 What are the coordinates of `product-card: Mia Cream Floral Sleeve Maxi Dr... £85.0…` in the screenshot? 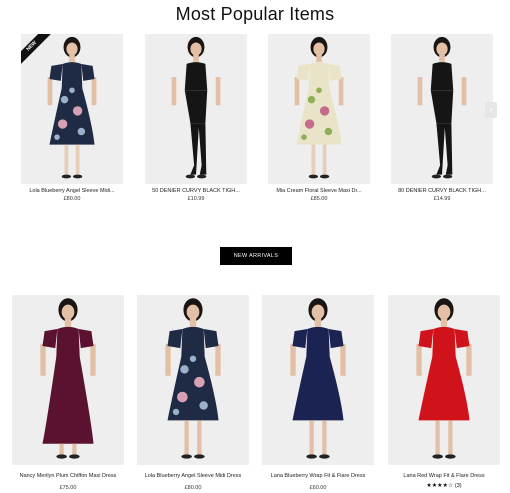 It's located at (319, 120).